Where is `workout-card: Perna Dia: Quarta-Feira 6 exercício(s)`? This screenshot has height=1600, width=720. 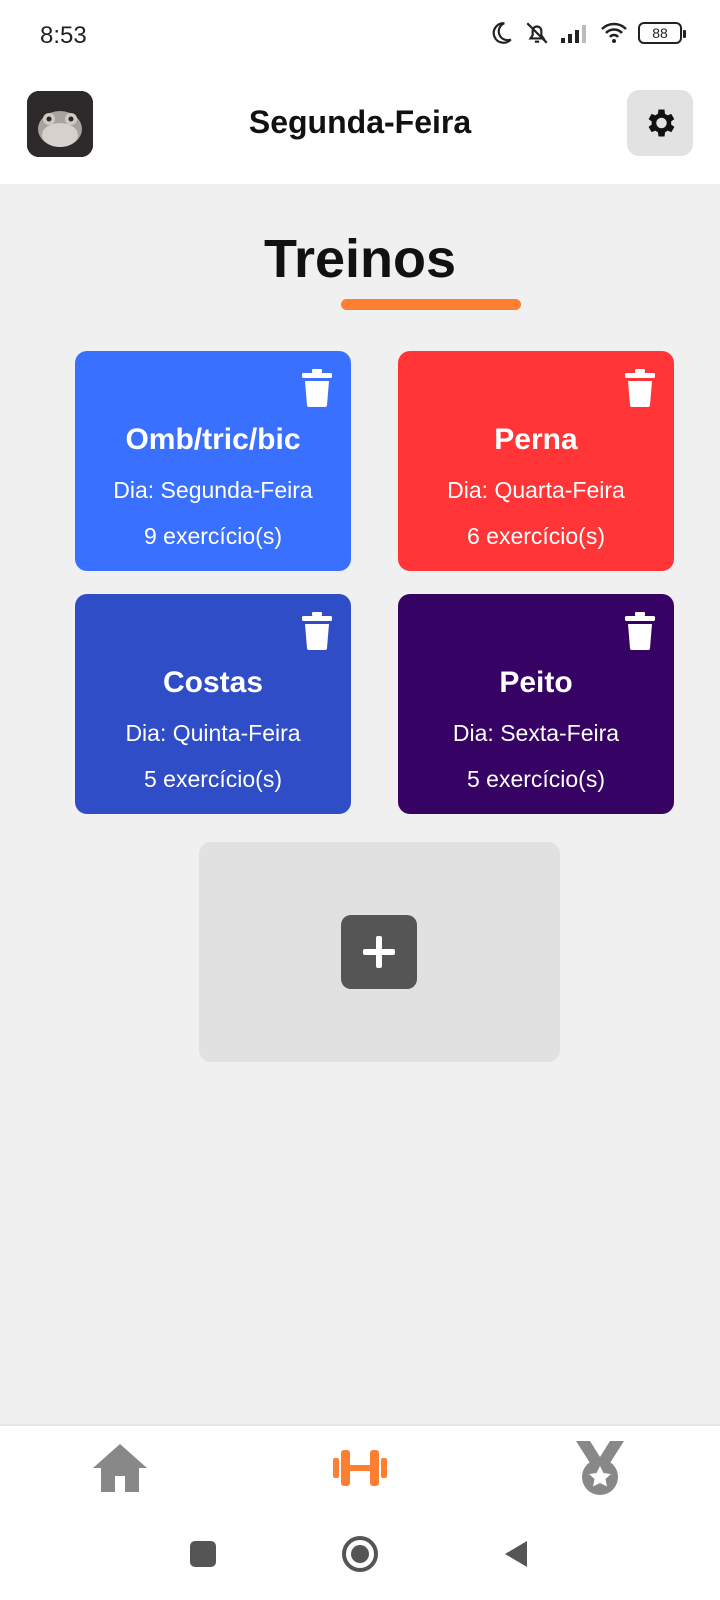
workout-card: Perna Dia: Quarta-Feira 6 exercício(s) is located at coordinates (536, 461).